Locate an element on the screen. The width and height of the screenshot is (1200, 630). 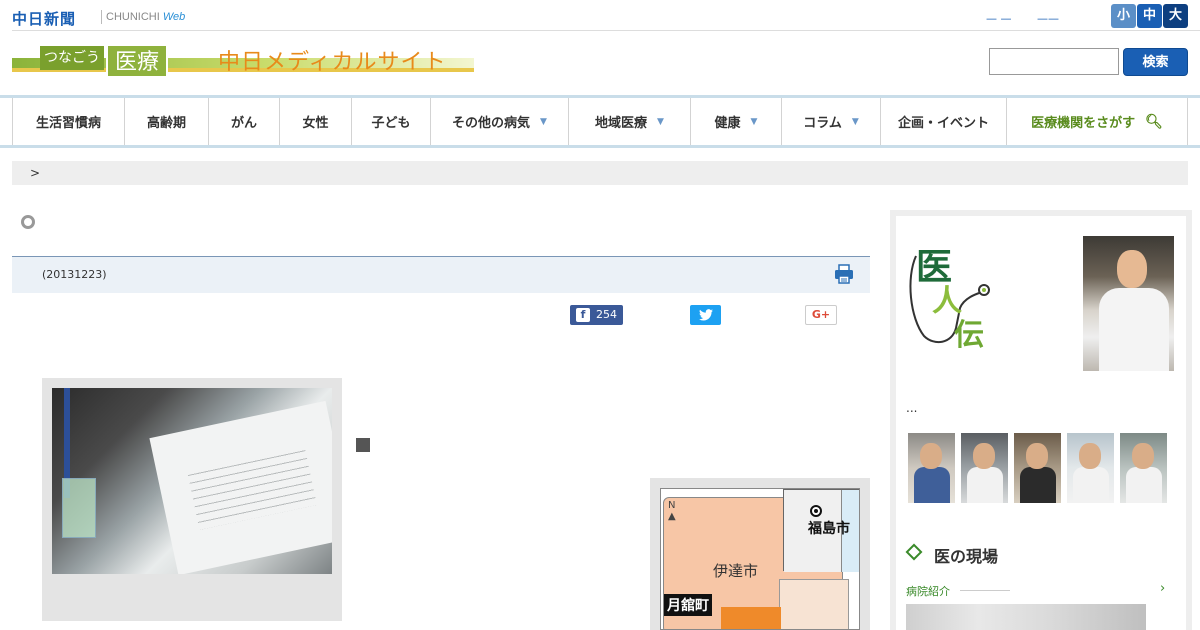
googleplus-icon: G+ is located at coordinates (821, 314).